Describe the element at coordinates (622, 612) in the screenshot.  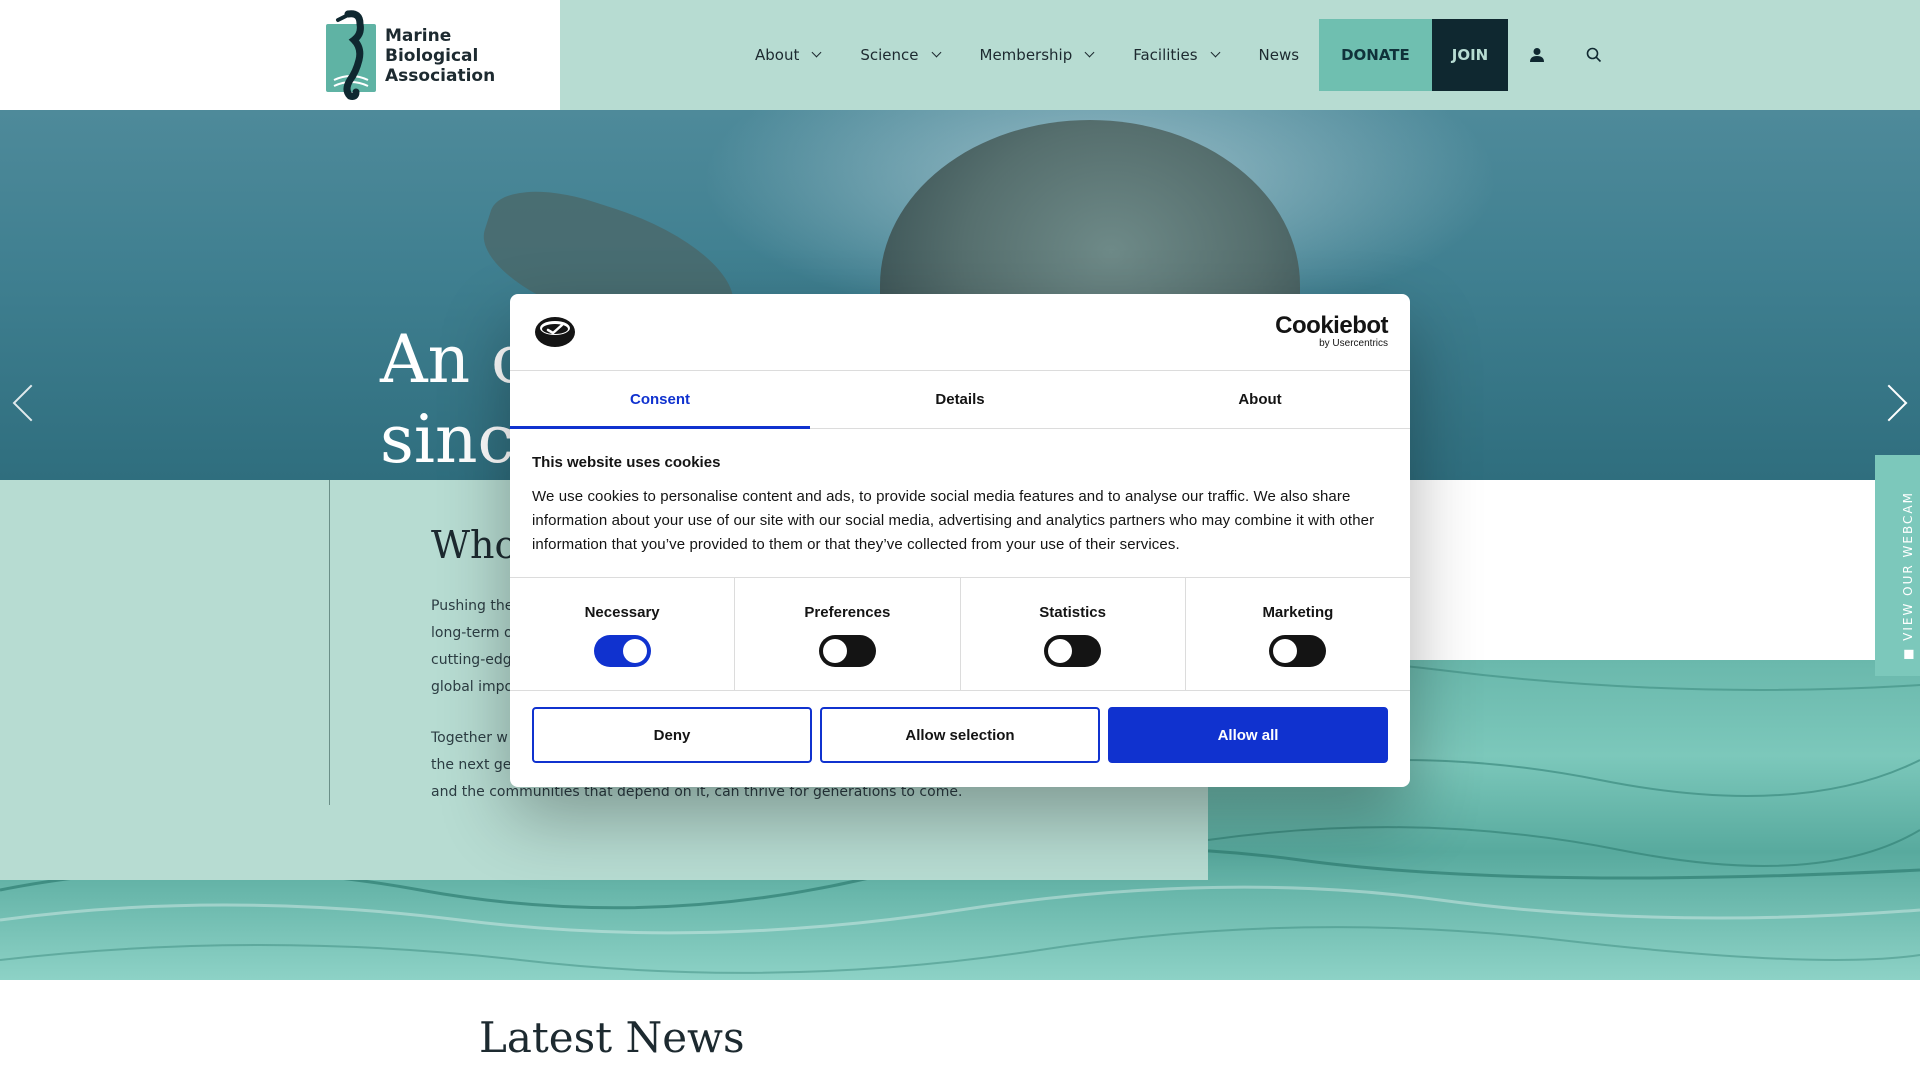
I see `category-label: Necessary` at that location.